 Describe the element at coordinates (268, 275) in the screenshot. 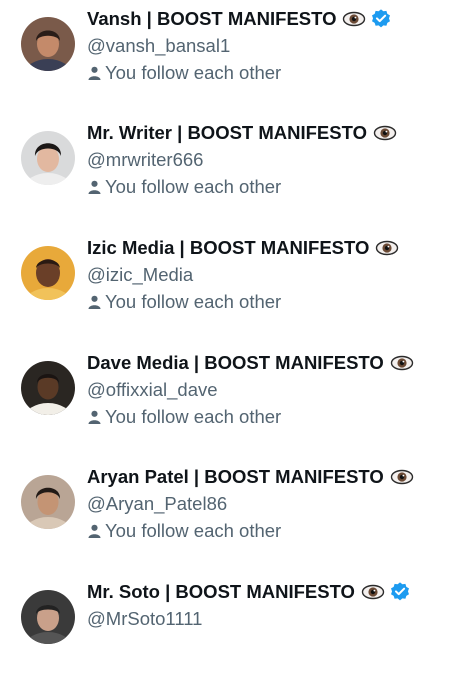

I see `user-handle: @izic_Media` at that location.